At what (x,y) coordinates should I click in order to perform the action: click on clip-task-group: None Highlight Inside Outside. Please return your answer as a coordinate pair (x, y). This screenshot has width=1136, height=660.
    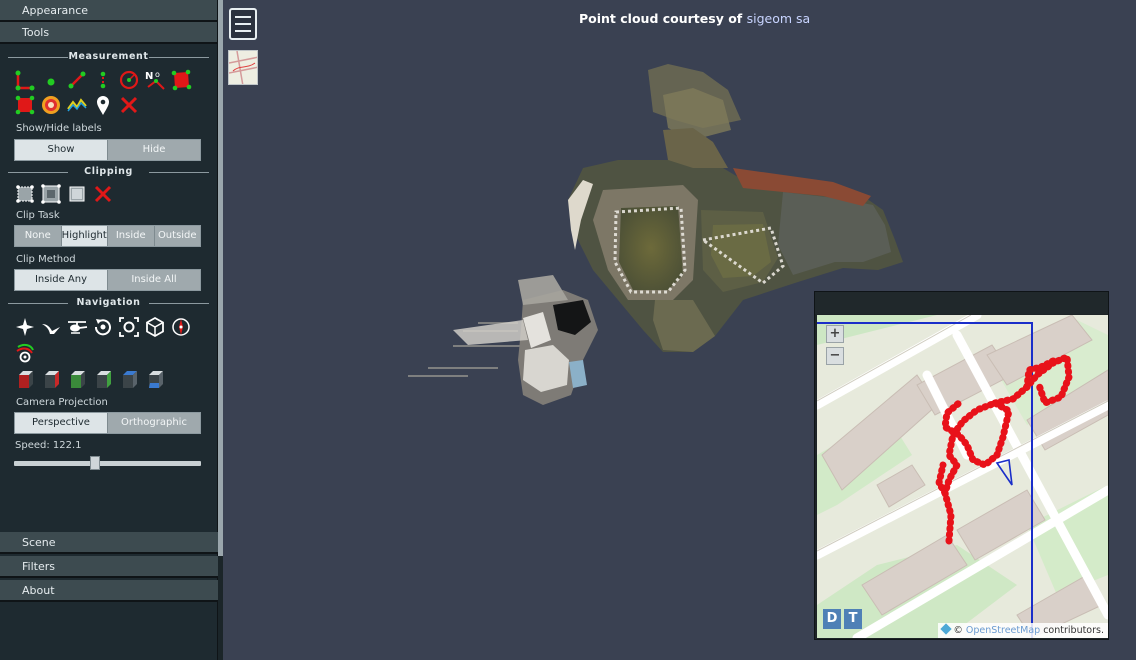
    Looking at the image, I should click on (107, 236).